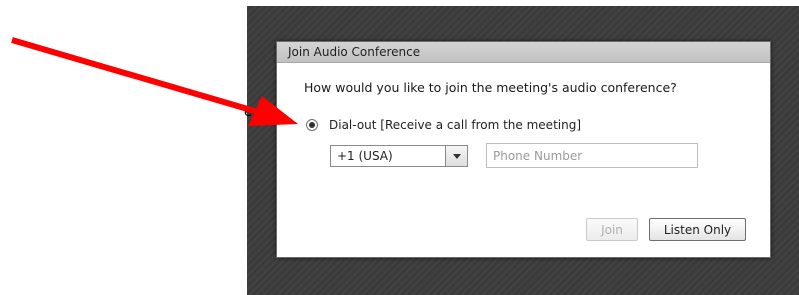  Describe the element at coordinates (592, 155) in the screenshot. I see `phone-number-input` at that location.